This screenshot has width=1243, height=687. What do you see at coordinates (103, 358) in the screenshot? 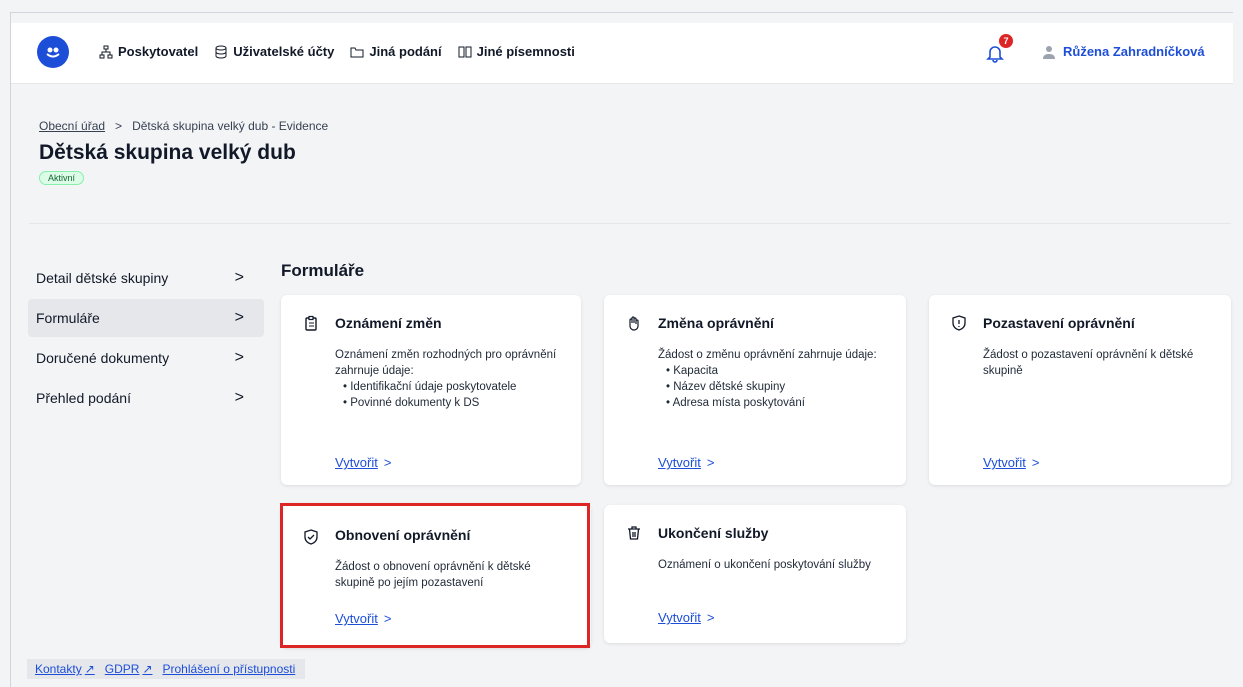
I see `sidebar-item-label: Doručené dokumenty` at bounding box center [103, 358].